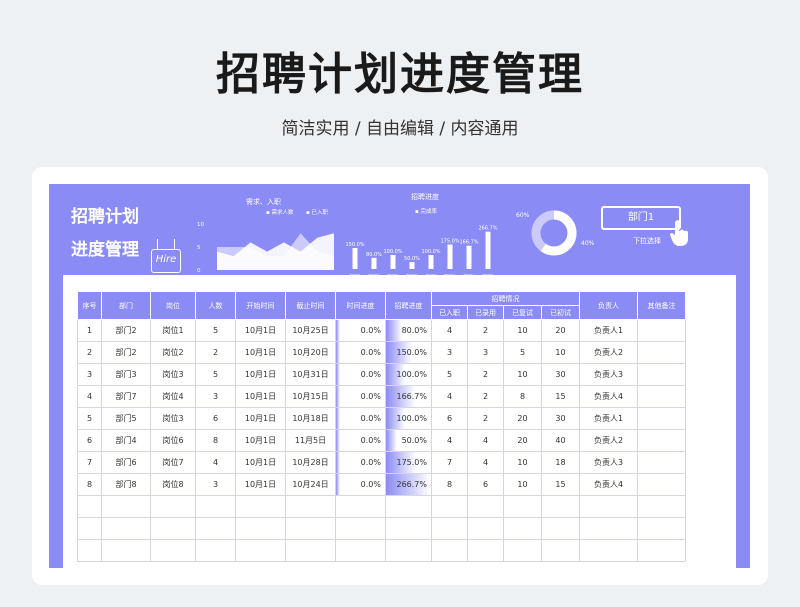  Describe the element at coordinates (408, 330) in the screenshot. I see `cell-recruit-progress: 80.0%` at that location.